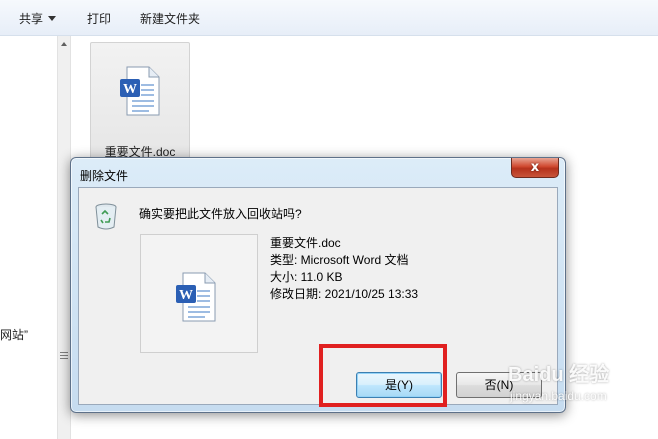 The image size is (658, 439). I want to click on baidu-watermark: Baidu 经验 jingyan.baidu.com, so click(558, 380).